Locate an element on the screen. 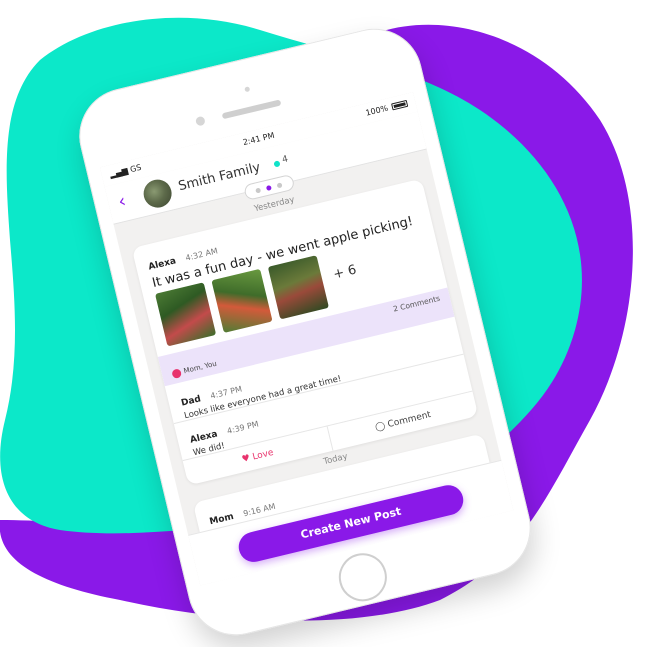 Image resolution: width=645 pixels, height=647 pixels. comment-author: Dad is located at coordinates (191, 401).